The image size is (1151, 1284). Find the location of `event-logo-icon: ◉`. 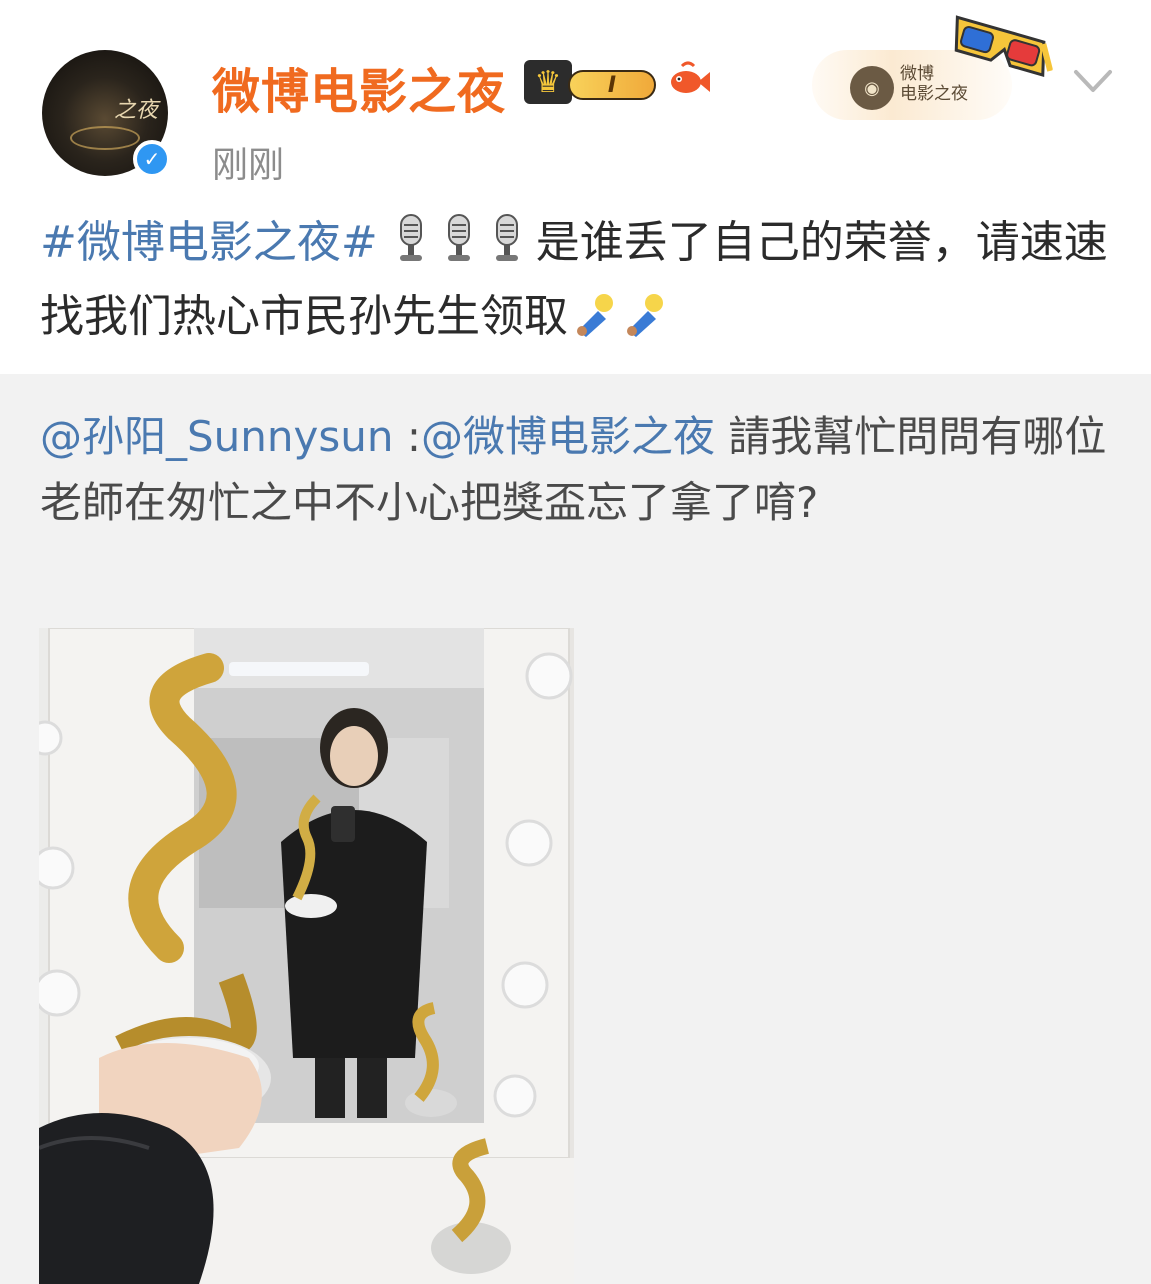

event-logo-icon: ◉ is located at coordinates (872, 88).